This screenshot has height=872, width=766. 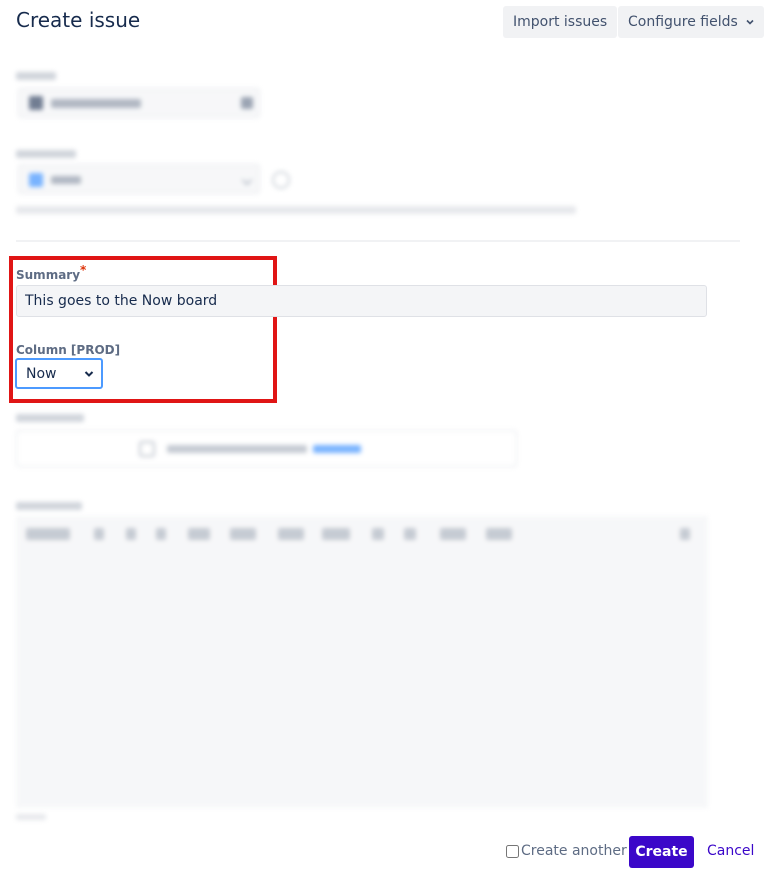 What do you see at coordinates (49, 506) in the screenshot?
I see `description-label` at bounding box center [49, 506].